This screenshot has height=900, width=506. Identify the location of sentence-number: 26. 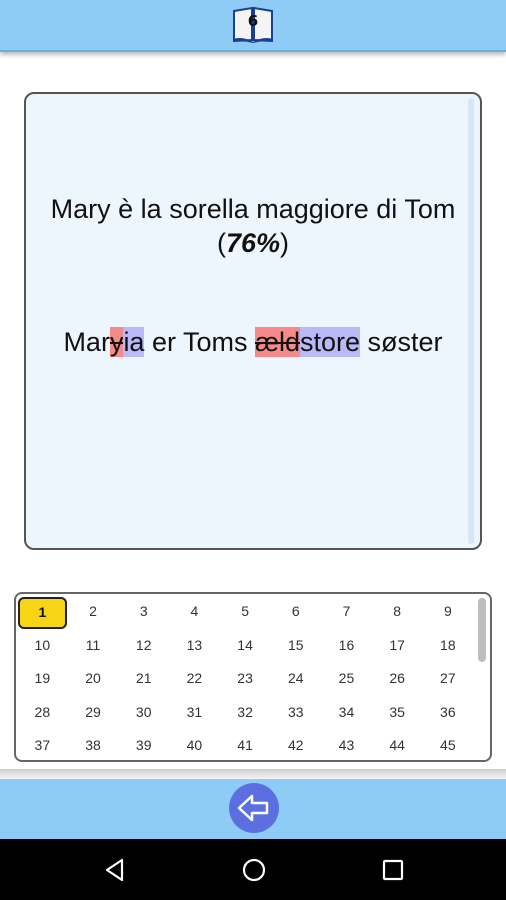
(397, 681).